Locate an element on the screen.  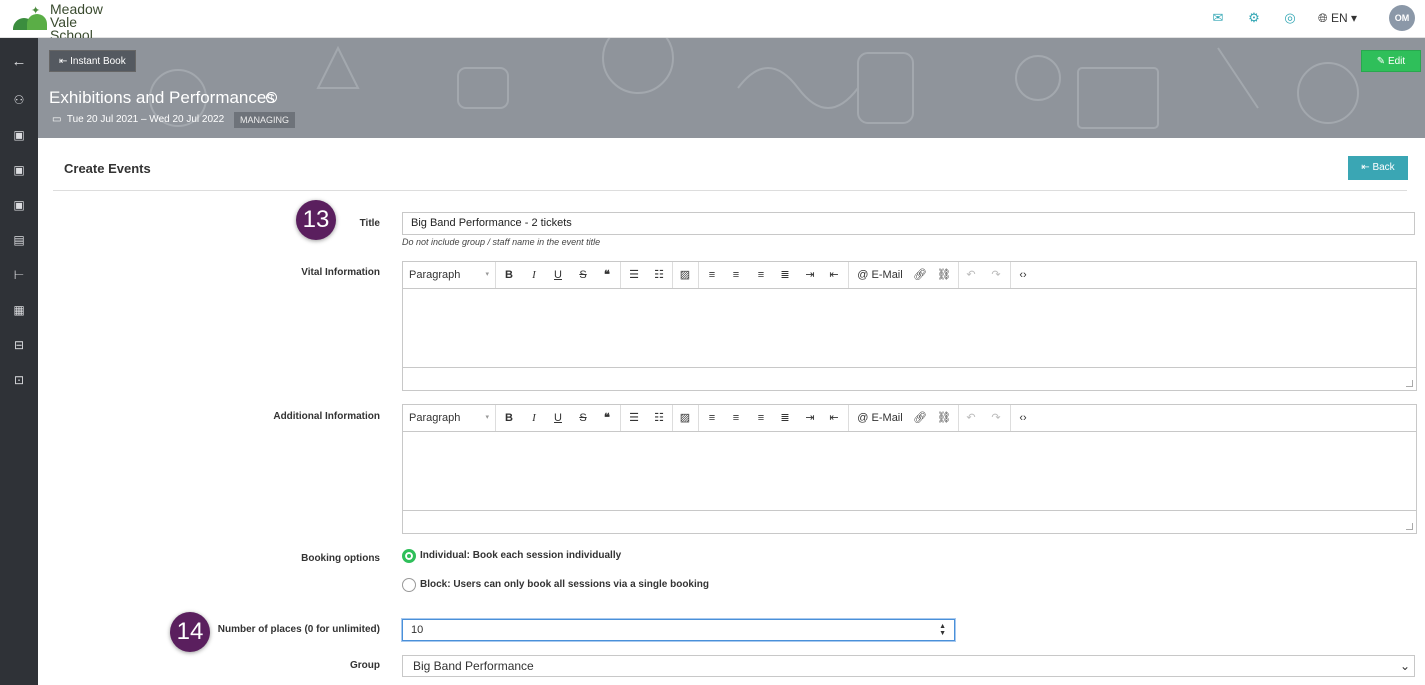
top-bar: ✦ Meadow Vale School ✉ ⚙ ◎ 🌐︎ EN ▾ OM is located at coordinates (712, 21).